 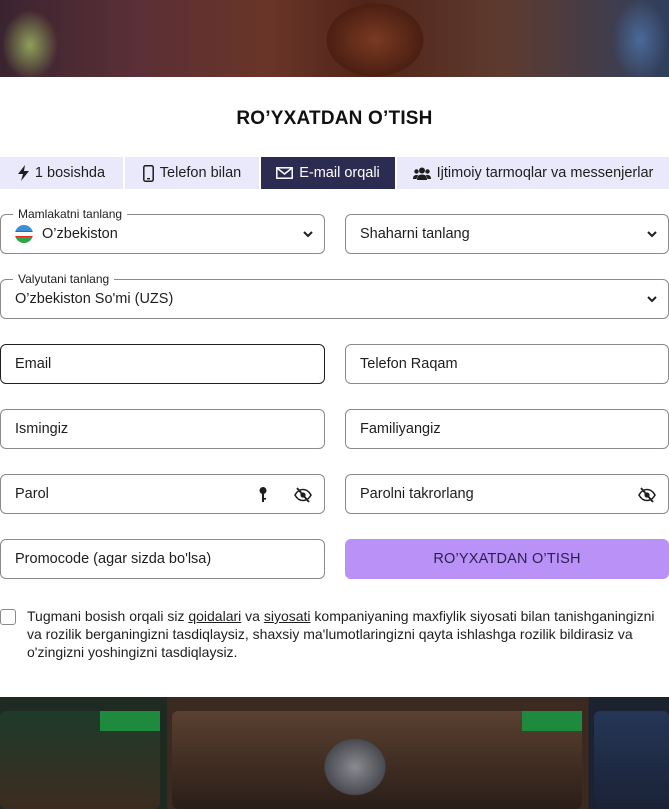 I want to click on game-thumbnail, so click(x=631, y=760).